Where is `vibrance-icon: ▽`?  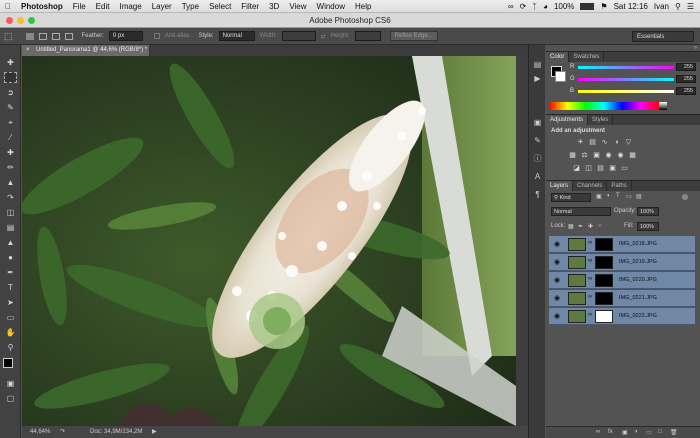
vibrance-icon: ▽ is located at coordinates (628, 142).